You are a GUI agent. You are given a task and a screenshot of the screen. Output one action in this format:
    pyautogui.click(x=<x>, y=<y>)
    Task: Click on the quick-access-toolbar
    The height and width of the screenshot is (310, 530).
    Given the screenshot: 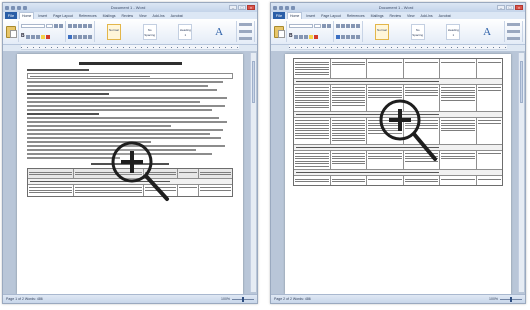 What is the action you would take?
    pyautogui.click(x=284, y=7)
    